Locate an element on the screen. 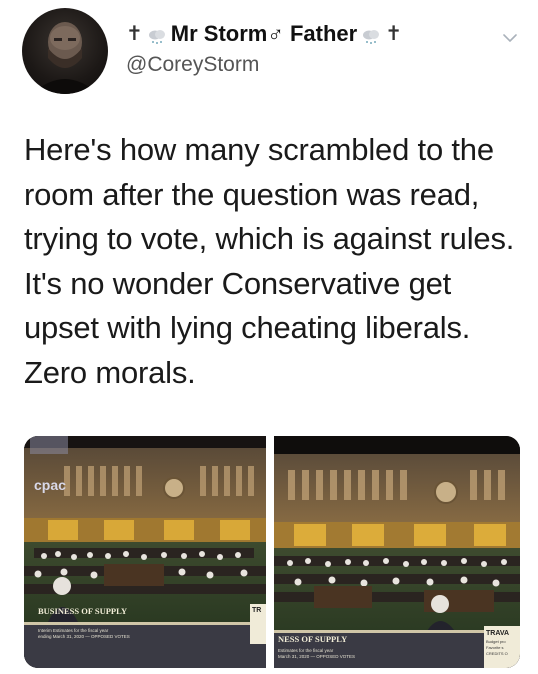  left-banner-line1: Interim Estimates for the fiscal year is located at coordinates (73, 630).